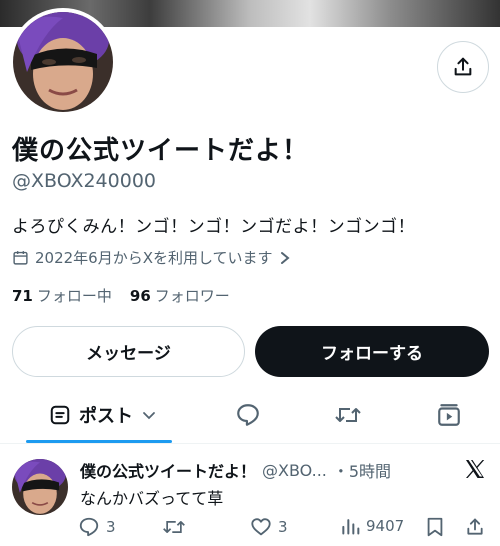  What do you see at coordinates (161, 151) in the screenshot?
I see `display-name: 僕の公式ツイートだよ！` at bounding box center [161, 151].